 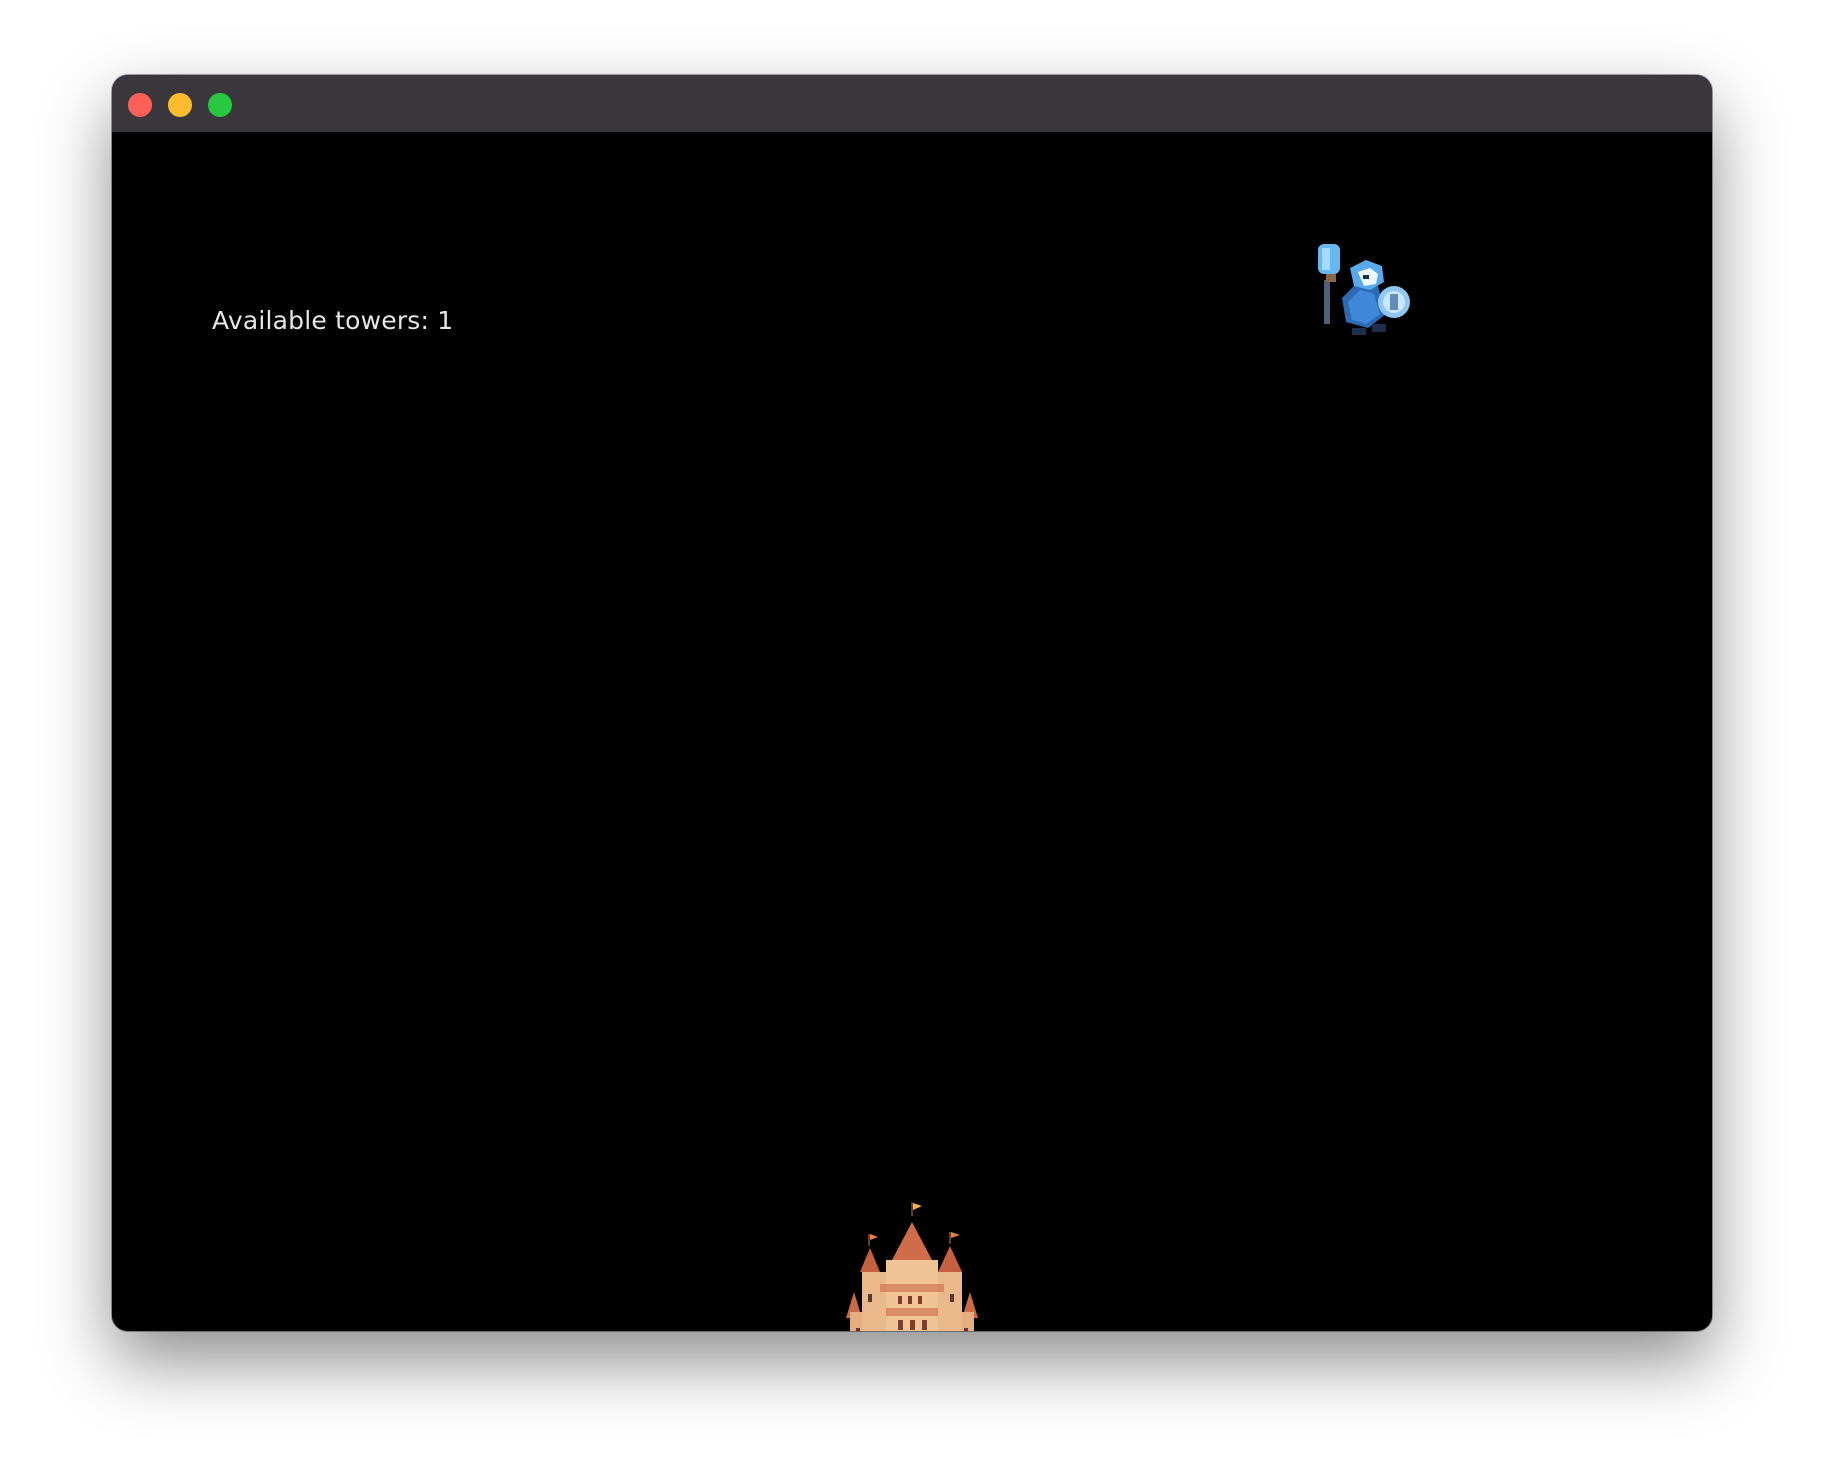 I want to click on close-window-button, so click(x=140, y=105).